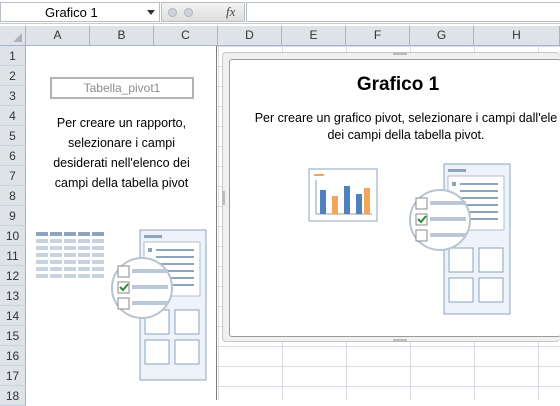 This screenshot has width=560, height=406. I want to click on row-header-8: 8, so click(13, 196).